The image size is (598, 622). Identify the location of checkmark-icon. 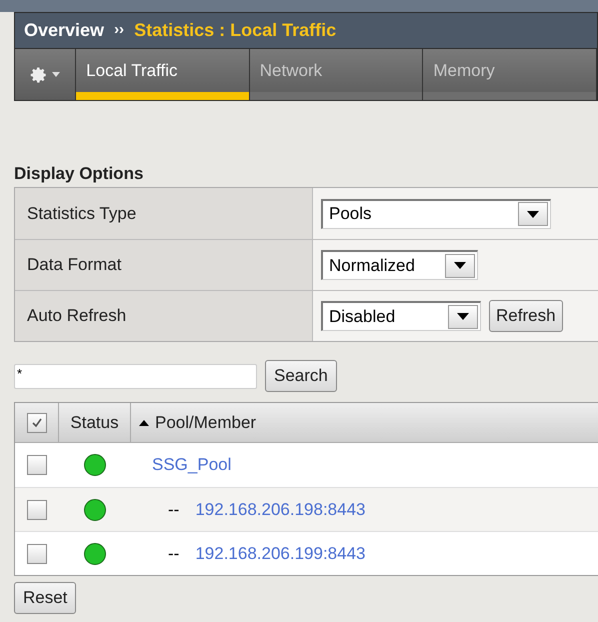
(36, 422).